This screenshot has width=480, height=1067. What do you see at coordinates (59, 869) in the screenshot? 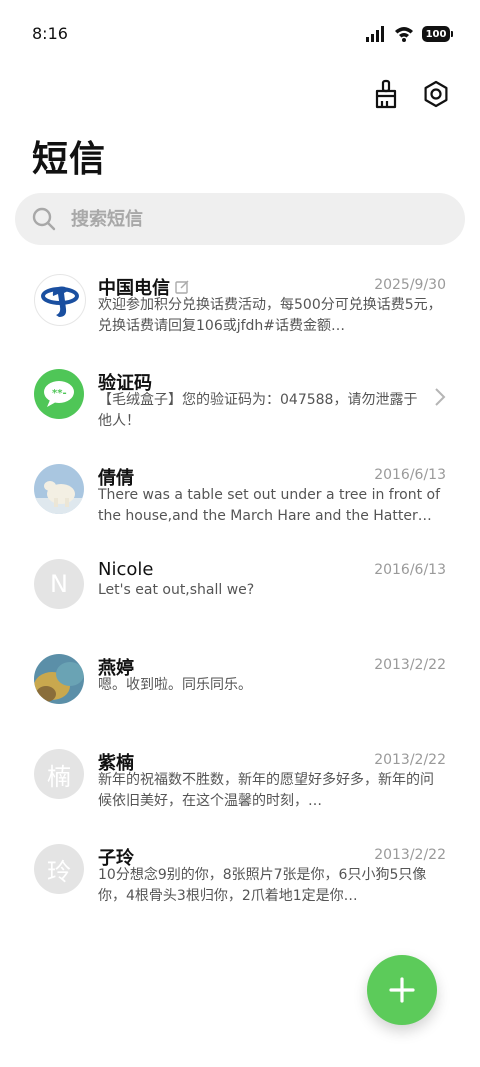
I see `avatar: 玲` at bounding box center [59, 869].